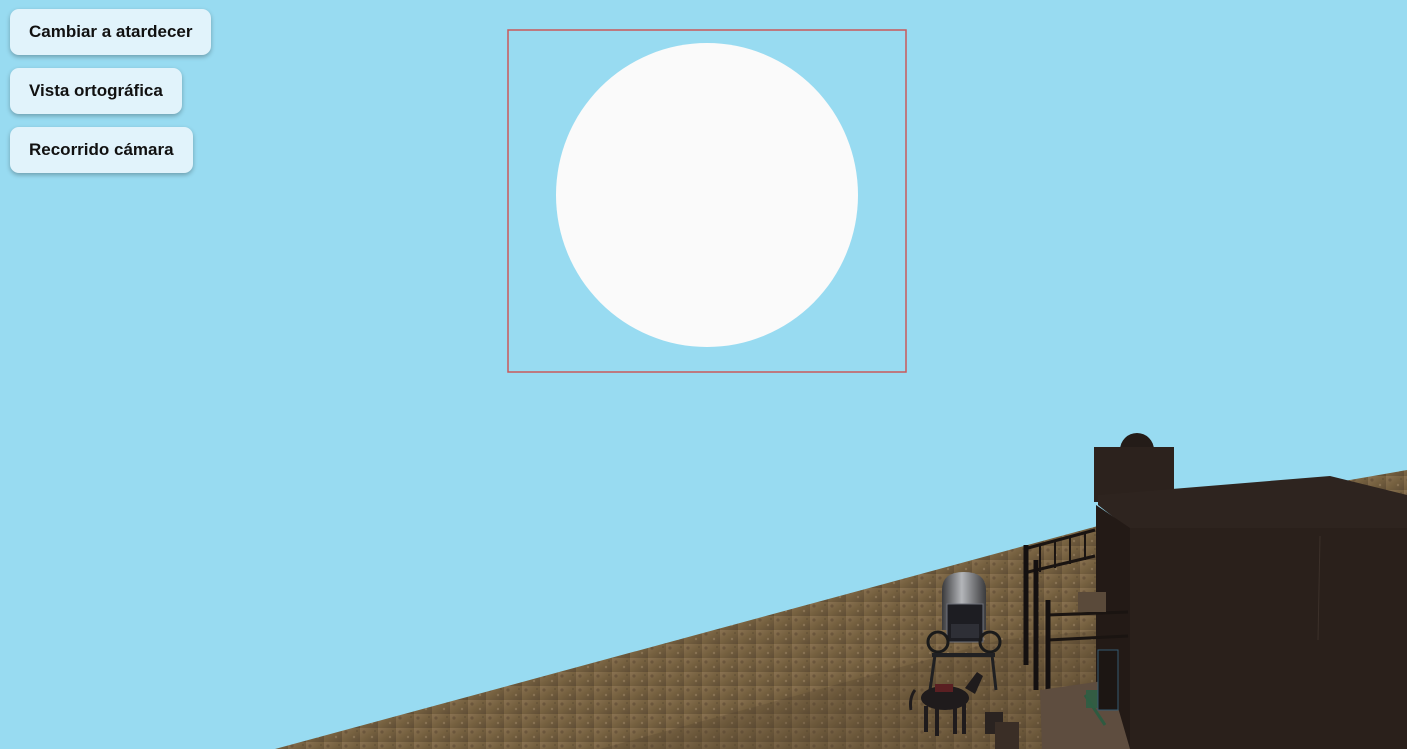  What do you see at coordinates (707, 195) in the screenshot?
I see `sun` at bounding box center [707, 195].